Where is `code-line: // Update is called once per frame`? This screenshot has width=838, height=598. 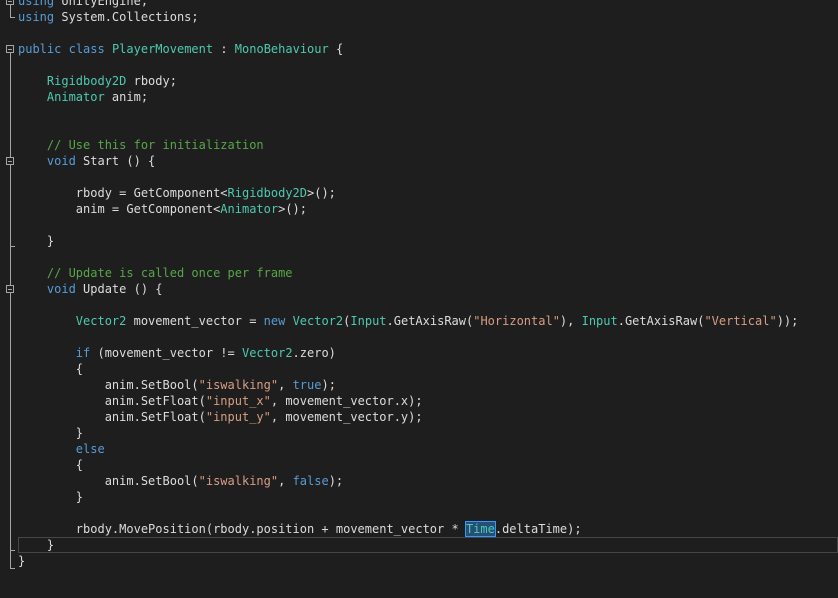
code-line: // Update is called once per frame is located at coordinates (428, 273).